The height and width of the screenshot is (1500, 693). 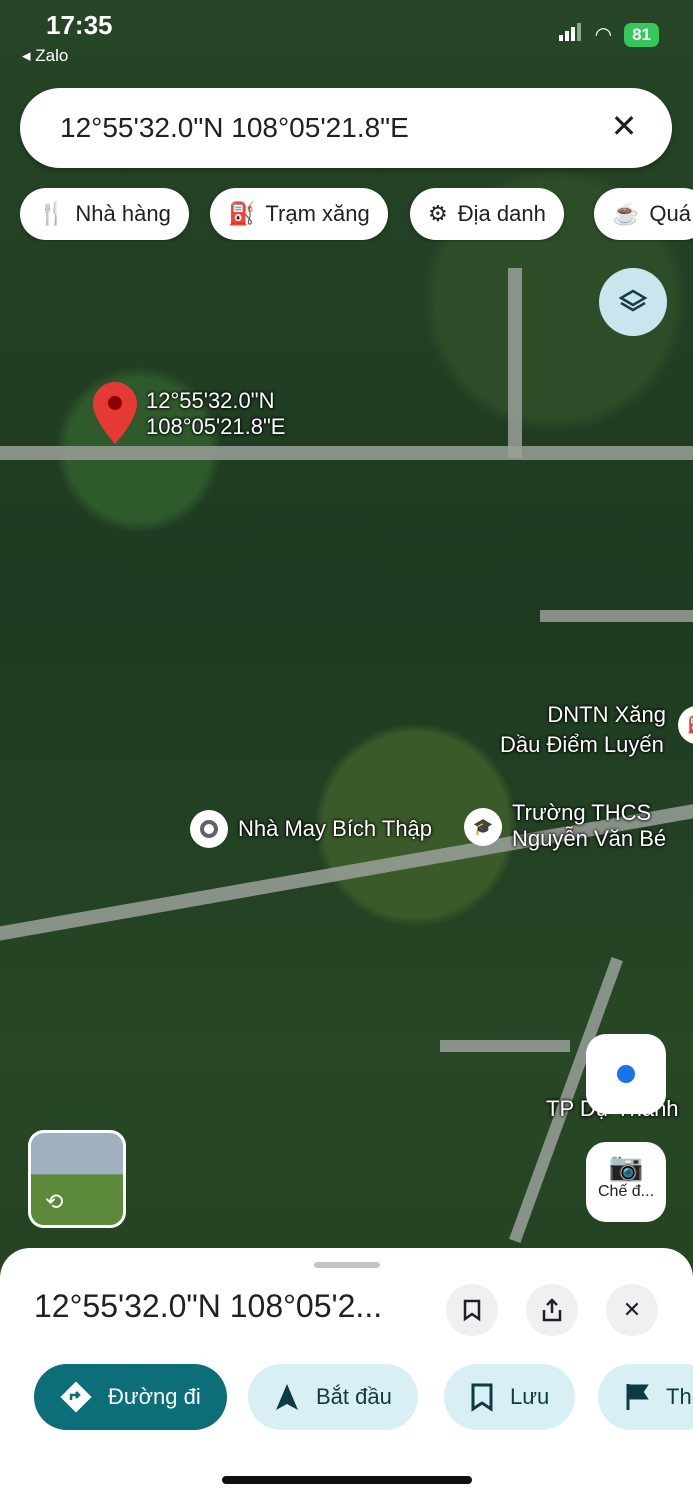 What do you see at coordinates (589, 826) in the screenshot?
I see `poi-label-school: Trường THCS Nguyễn Văn Bé` at bounding box center [589, 826].